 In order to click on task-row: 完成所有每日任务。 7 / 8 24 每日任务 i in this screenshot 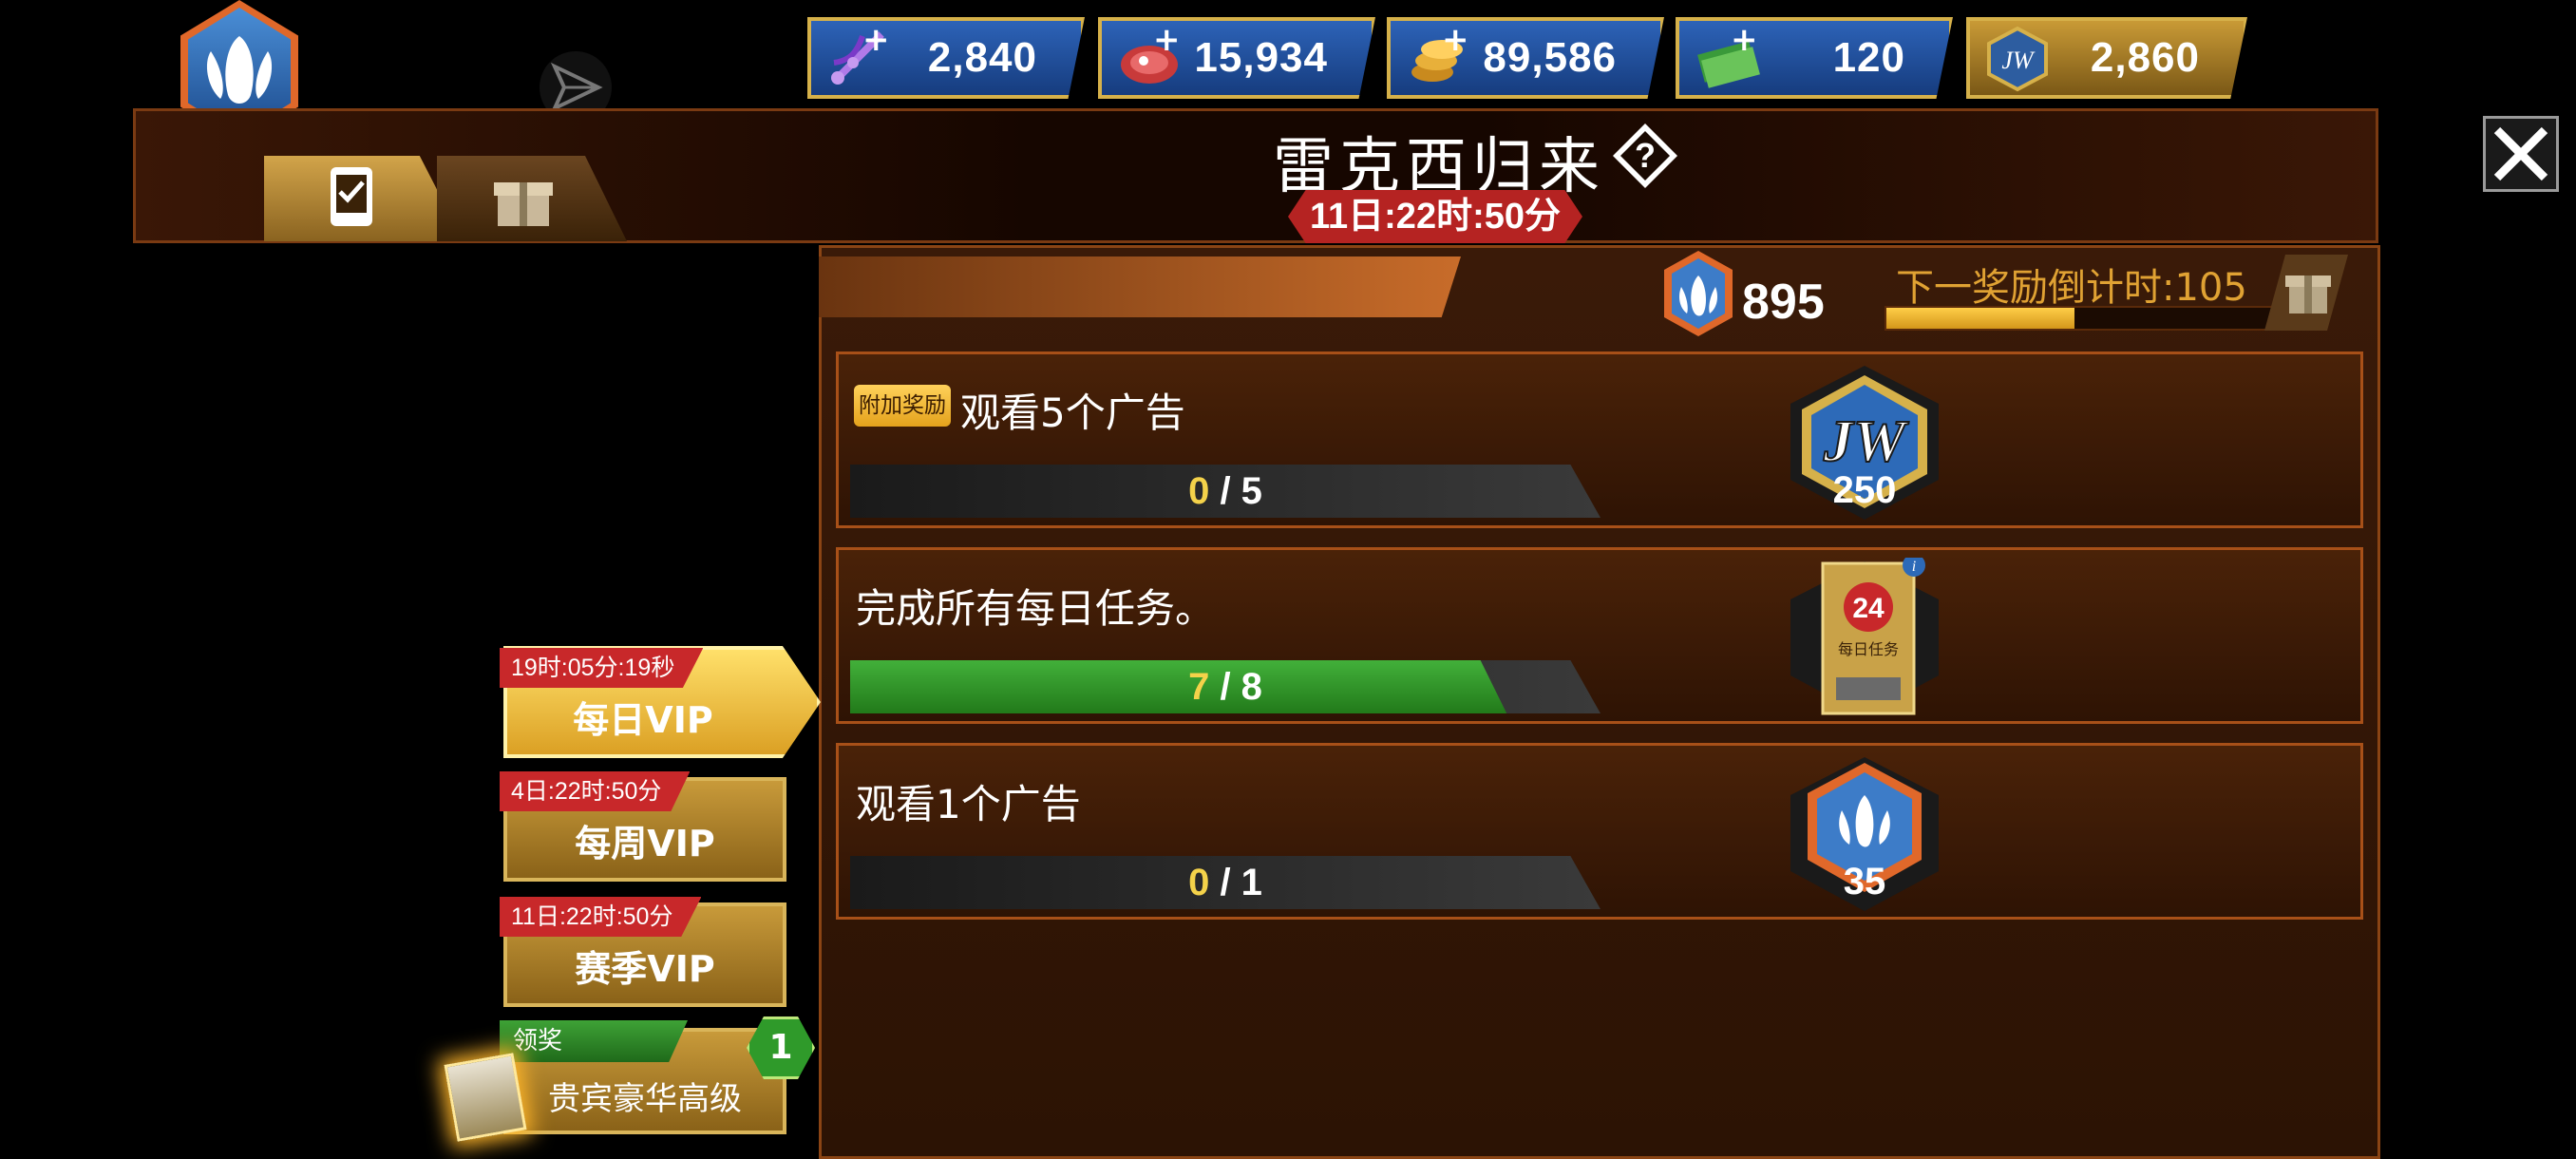, I will do `click(1599, 635)`.